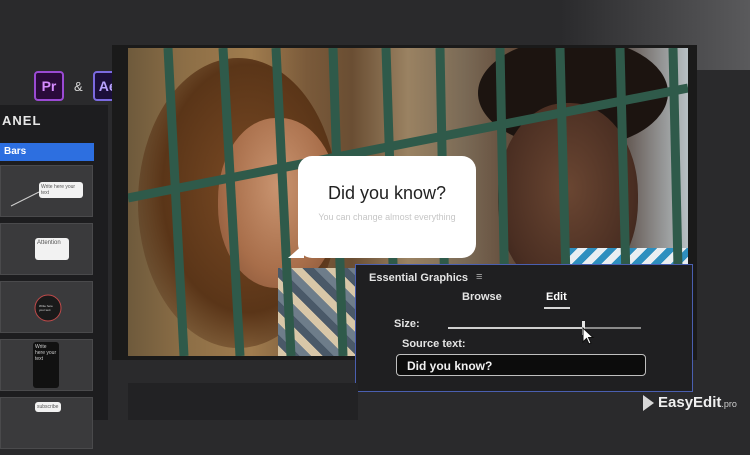  I want to click on watermark-brand: EasyEdit, so click(690, 402).